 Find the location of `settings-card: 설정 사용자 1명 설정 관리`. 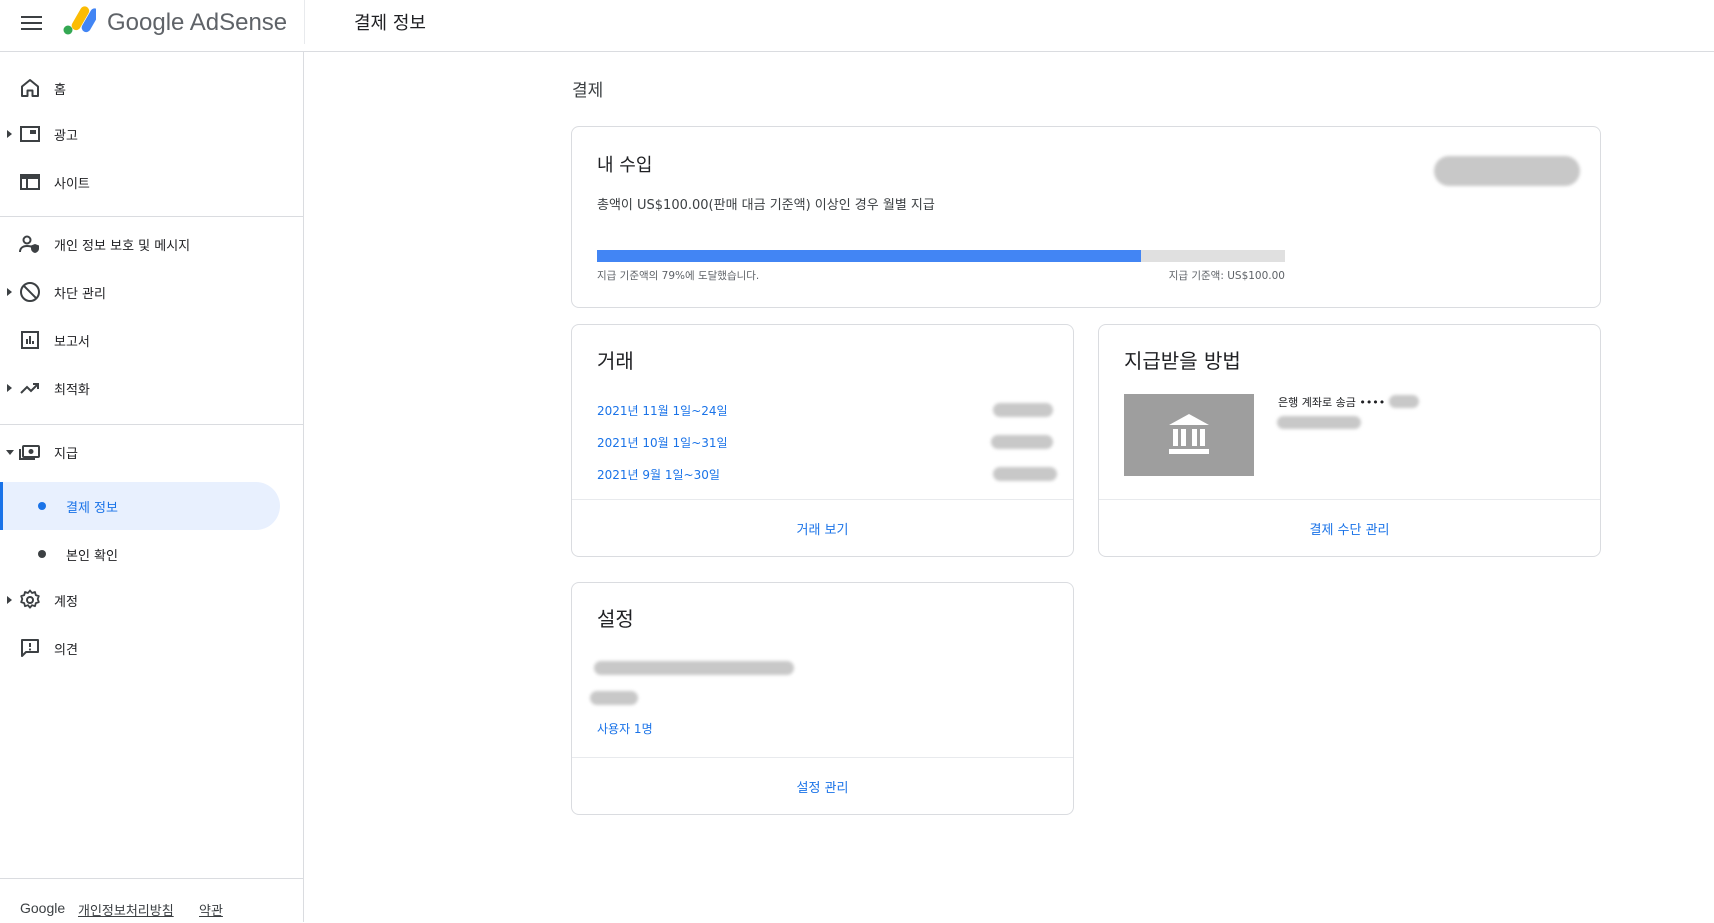

settings-card: 설정 사용자 1명 설정 관리 is located at coordinates (822, 698).